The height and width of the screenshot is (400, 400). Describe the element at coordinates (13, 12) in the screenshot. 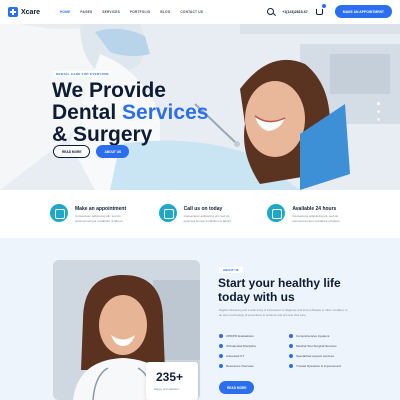

I see `cross-icon` at that location.